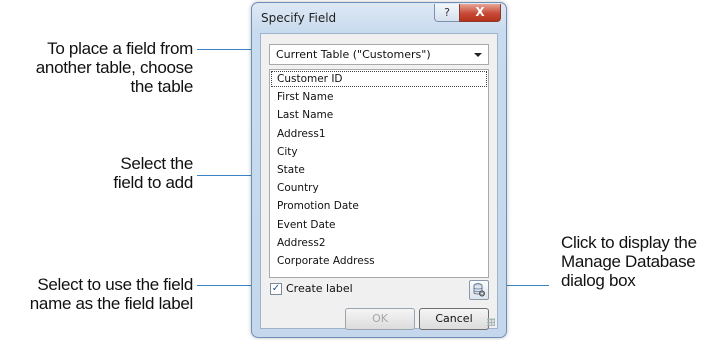 The width and height of the screenshot is (720, 340). I want to click on cancel-button: Cancel, so click(454, 319).